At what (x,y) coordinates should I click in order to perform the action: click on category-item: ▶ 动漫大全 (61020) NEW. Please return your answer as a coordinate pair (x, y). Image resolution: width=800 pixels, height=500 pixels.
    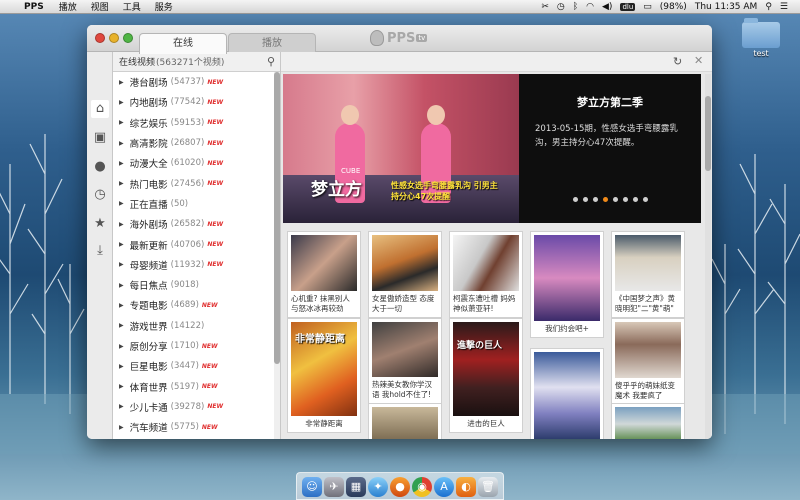
    Looking at the image, I should click on (193, 163).